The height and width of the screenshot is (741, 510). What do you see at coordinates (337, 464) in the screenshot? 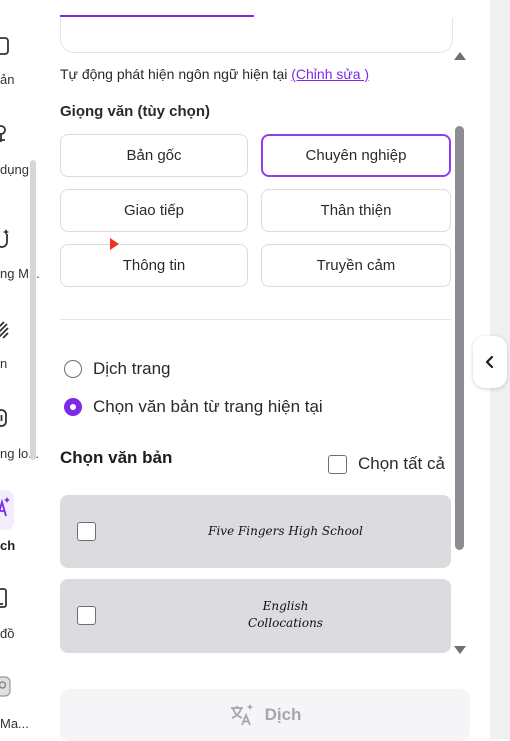
I see `checkbox` at bounding box center [337, 464].